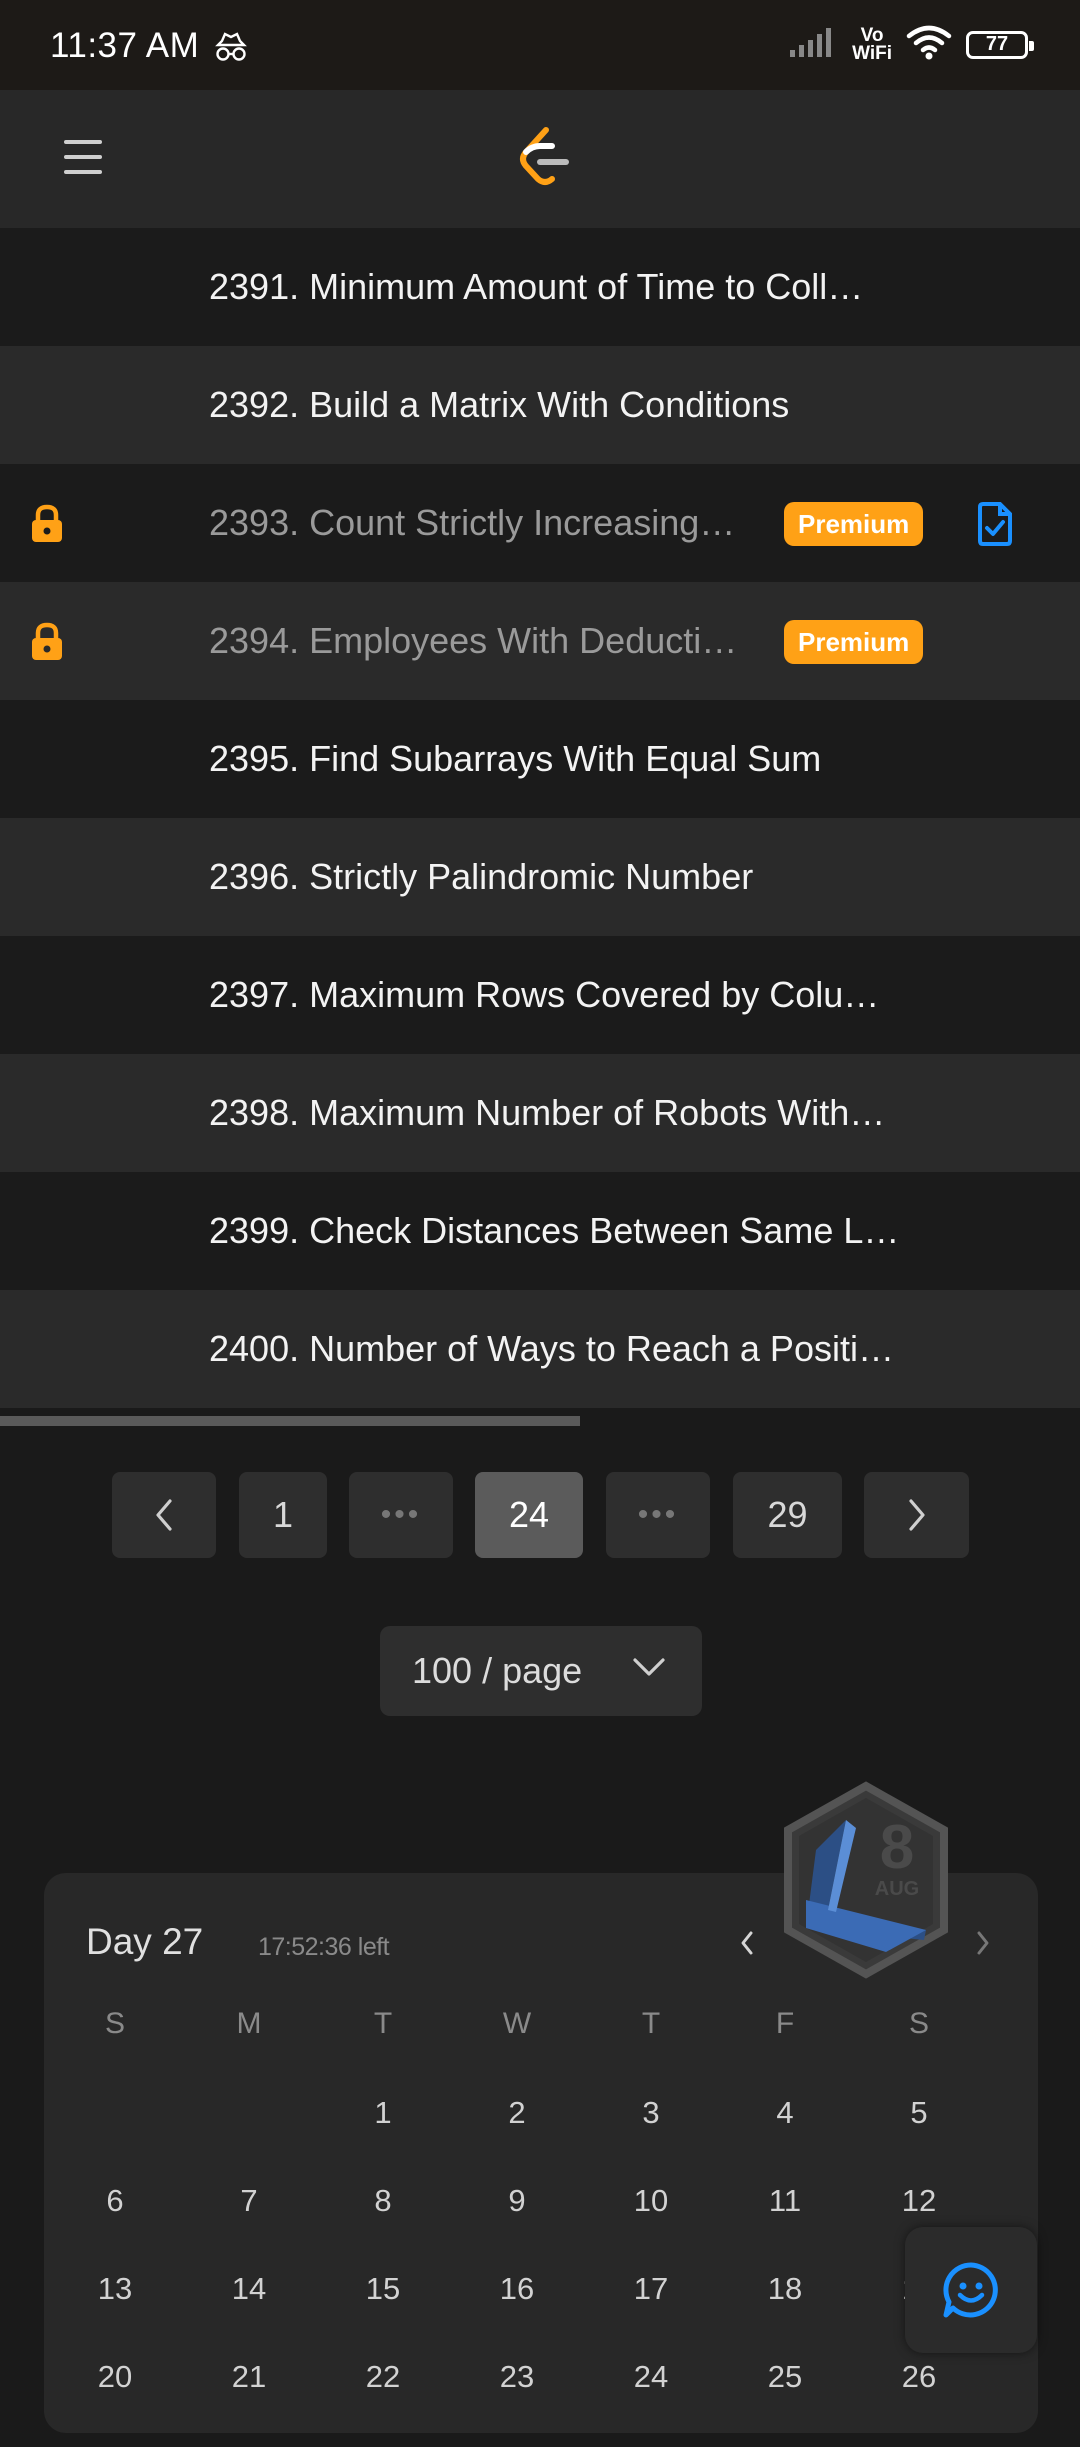  I want to click on horizontal-scrollbar, so click(540, 1421).